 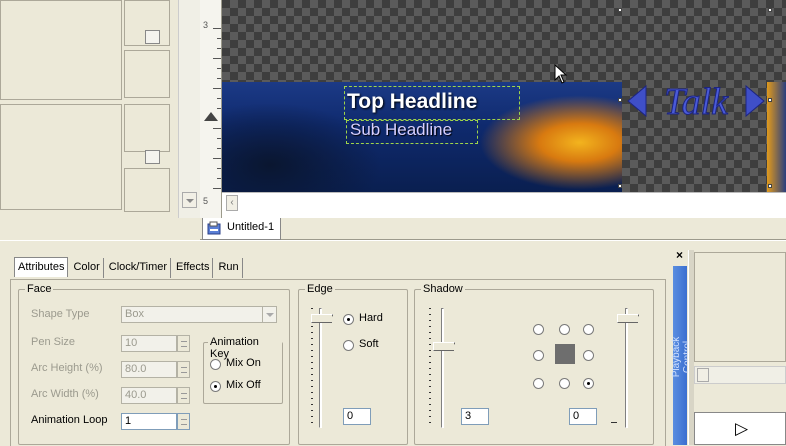 I want to click on chevron-left-icon: ‹, so click(x=232, y=202).